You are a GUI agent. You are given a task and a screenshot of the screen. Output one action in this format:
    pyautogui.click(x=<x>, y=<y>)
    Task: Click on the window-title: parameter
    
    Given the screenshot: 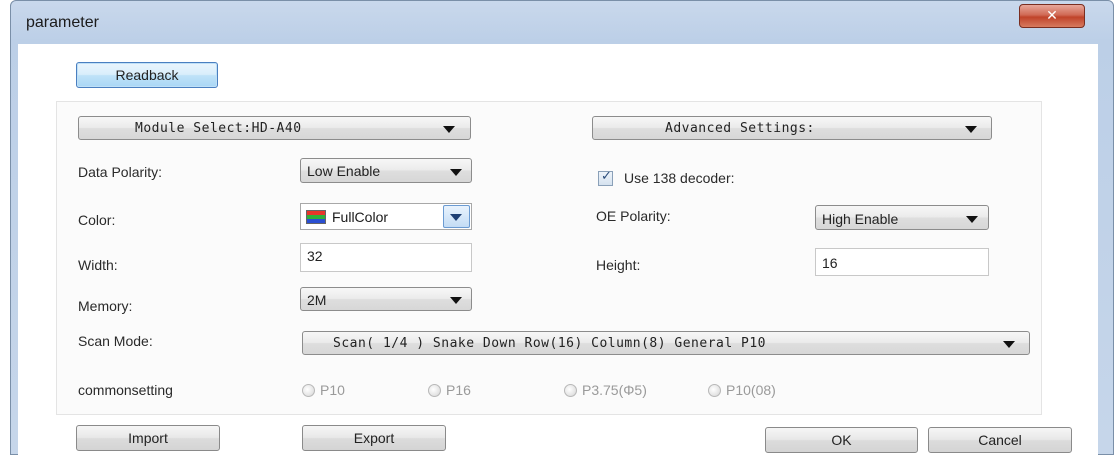 What is the action you would take?
    pyautogui.click(x=62, y=22)
    